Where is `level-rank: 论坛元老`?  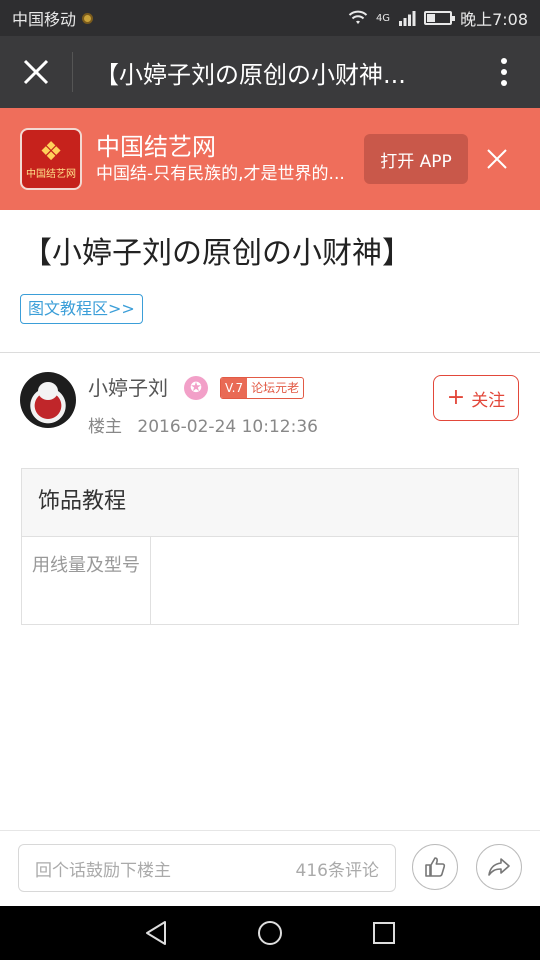 level-rank: 论坛元老 is located at coordinates (275, 388).